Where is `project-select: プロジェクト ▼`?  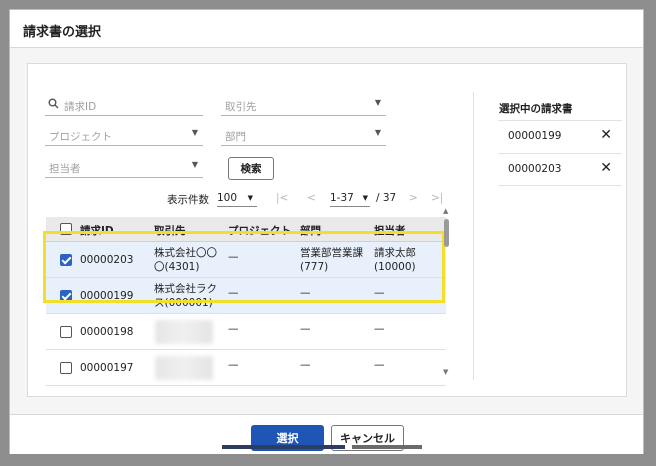
project-select: プロジェクト ▼ is located at coordinates (124, 135).